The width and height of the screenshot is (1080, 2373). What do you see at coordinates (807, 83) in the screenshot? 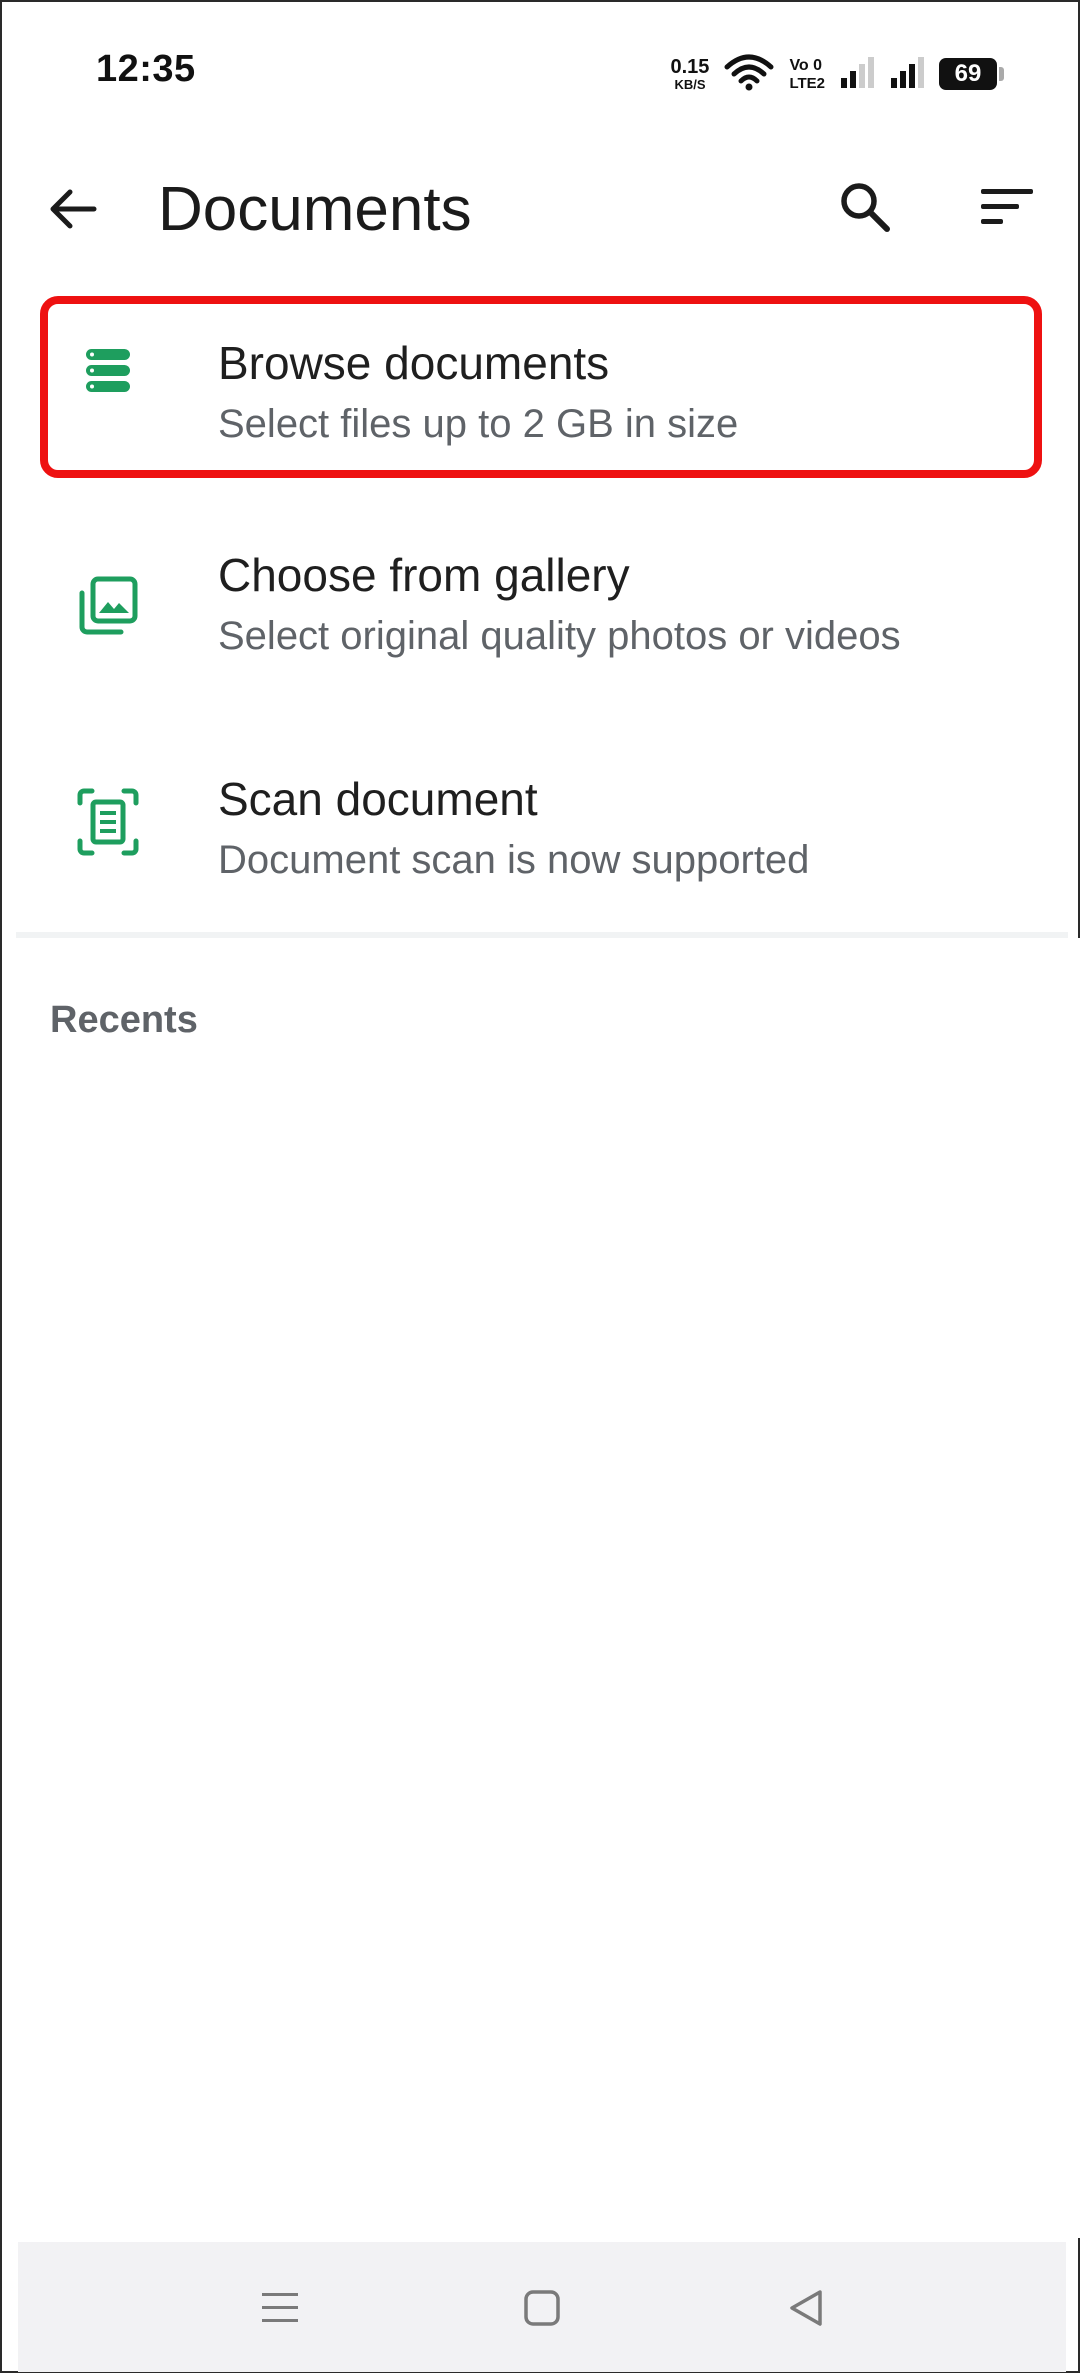
I see `volte-bottom-label: LTE2` at bounding box center [807, 83].